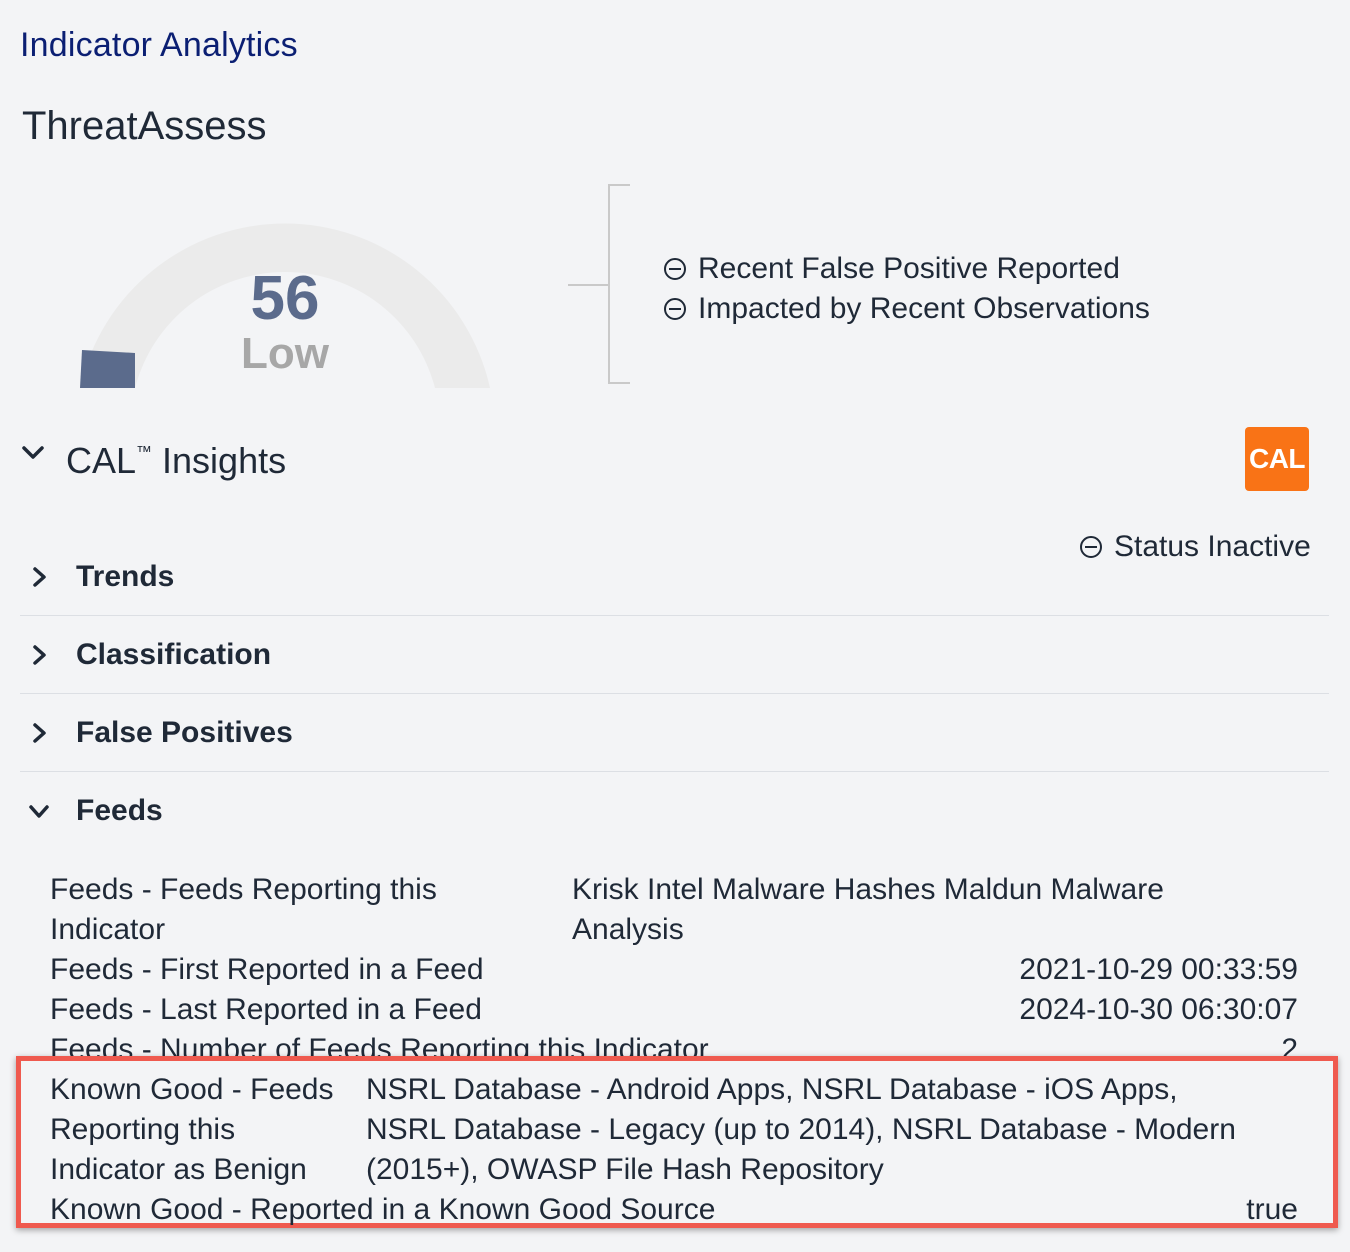  Describe the element at coordinates (619, 383) in the screenshot. I see `bracket-bottom` at that location.